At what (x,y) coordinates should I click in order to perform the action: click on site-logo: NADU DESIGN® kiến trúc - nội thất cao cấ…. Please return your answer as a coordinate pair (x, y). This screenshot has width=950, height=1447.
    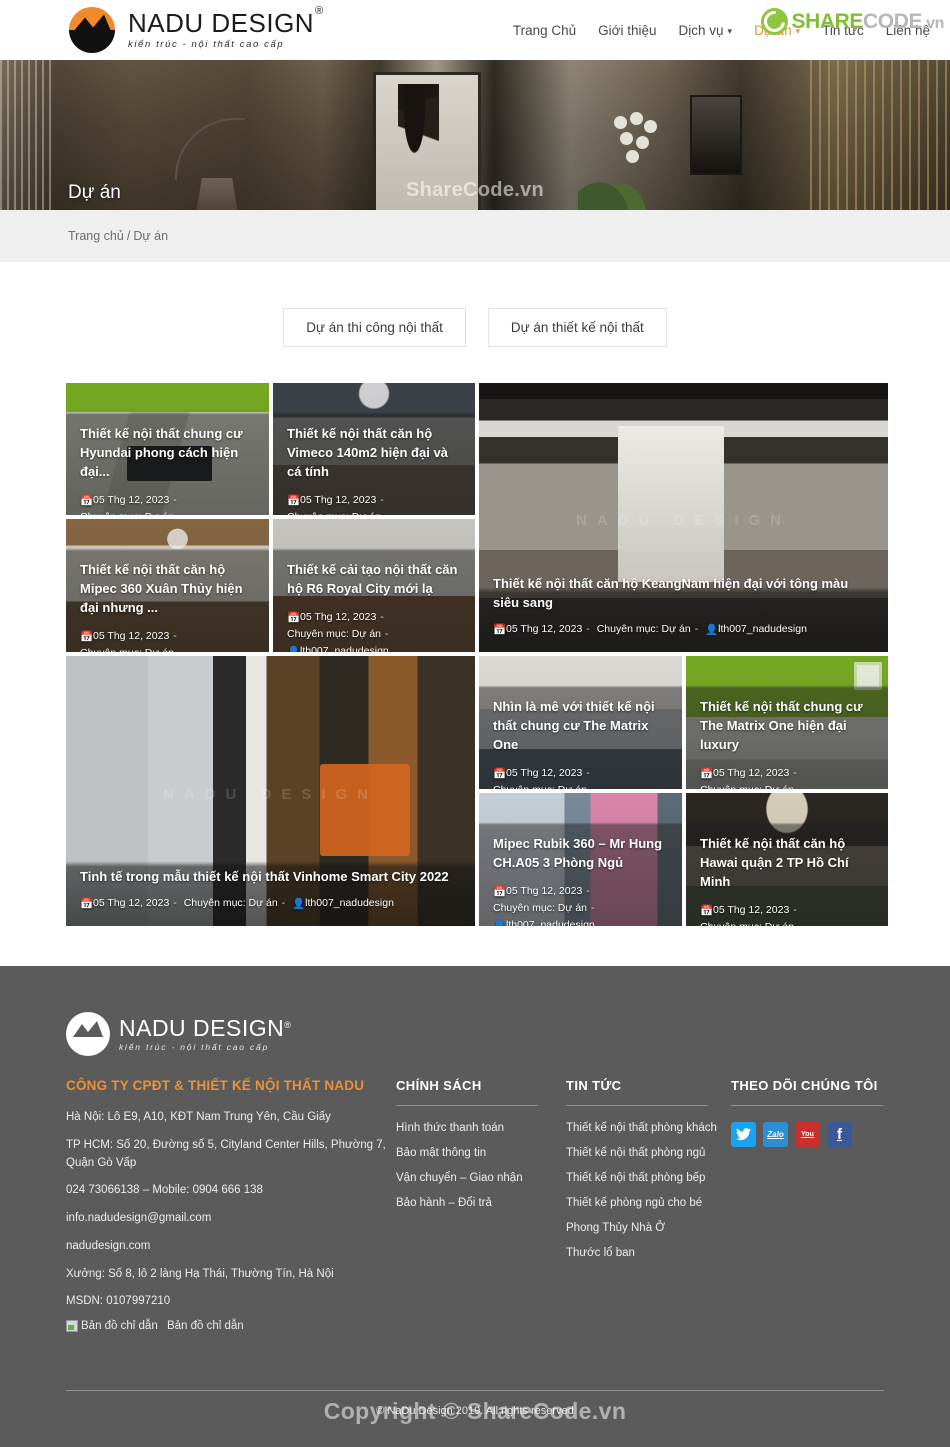
    Looking at the image, I should click on (194, 30).